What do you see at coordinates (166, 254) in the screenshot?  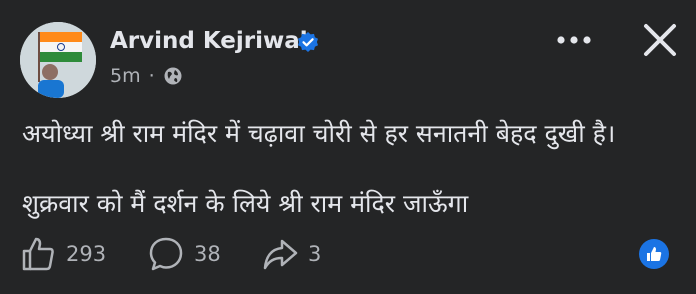 I see `comment-bubble-icon` at bounding box center [166, 254].